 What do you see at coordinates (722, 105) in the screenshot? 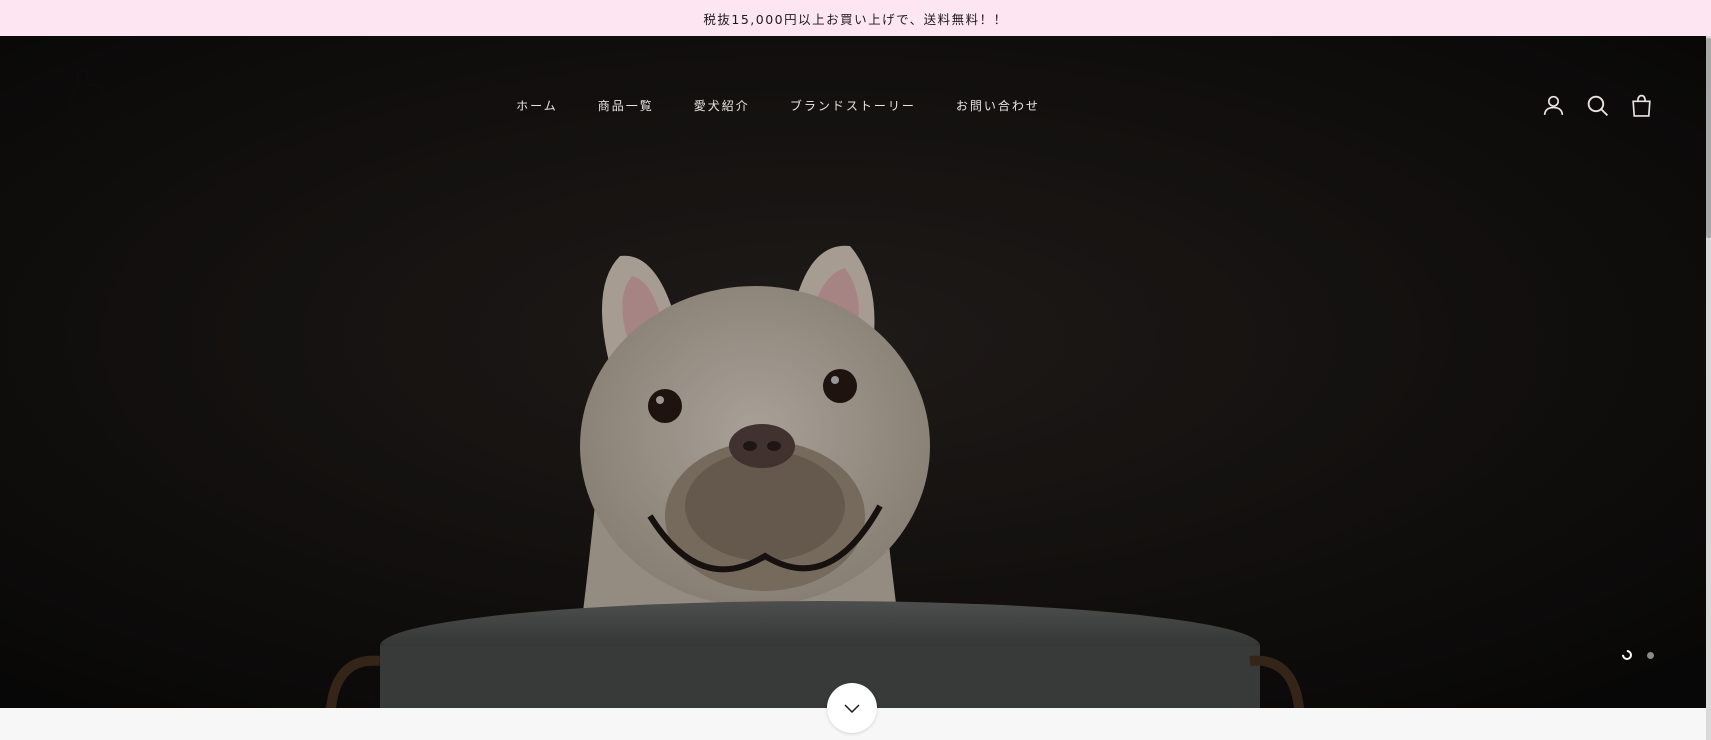
I see `nav-item-dogs: 愛犬紹介` at bounding box center [722, 105].